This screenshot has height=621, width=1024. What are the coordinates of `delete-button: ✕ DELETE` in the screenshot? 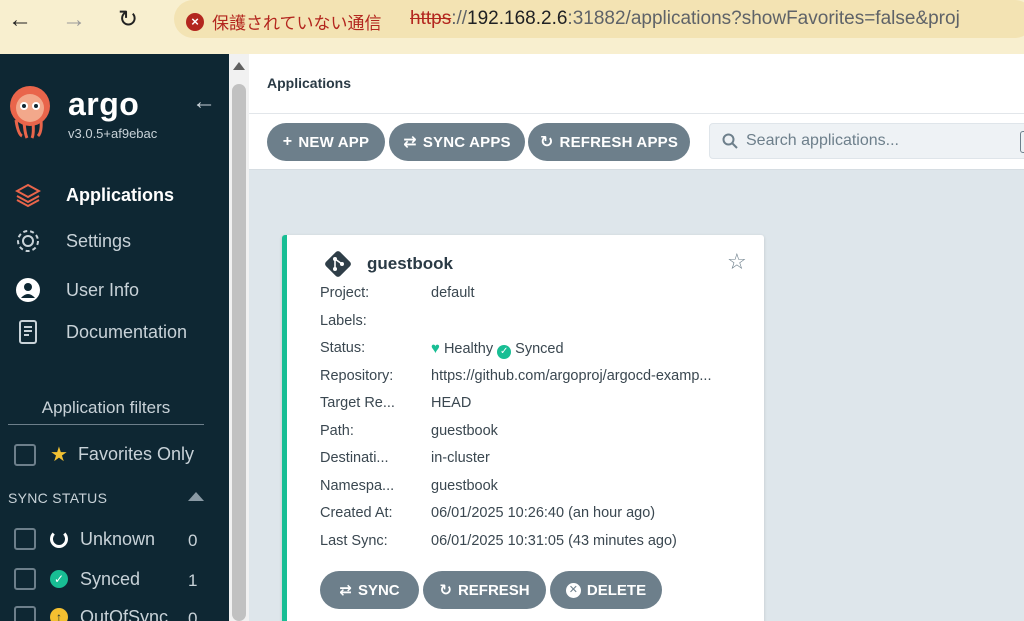 It's located at (606, 590).